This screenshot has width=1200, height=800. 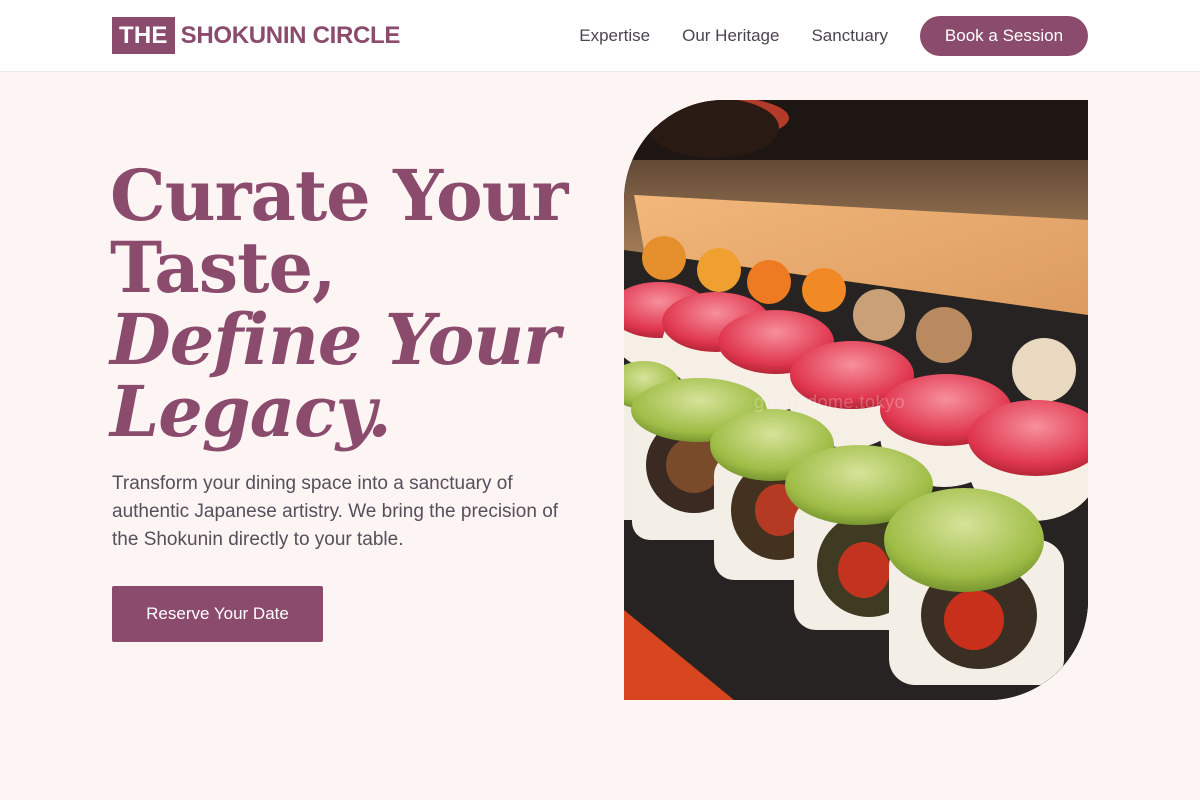 What do you see at coordinates (143, 35) in the screenshot?
I see `brand-badge: THE` at bounding box center [143, 35].